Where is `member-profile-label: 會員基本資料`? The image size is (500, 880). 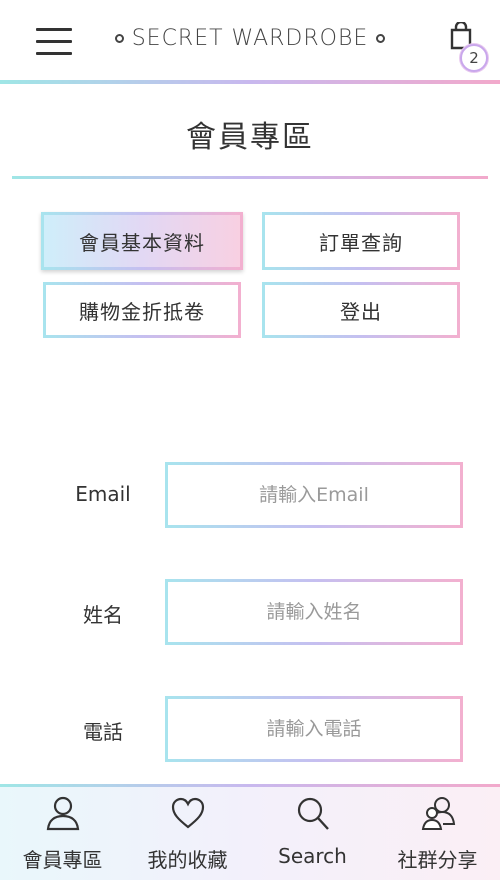 member-profile-label: 會員基本資料 is located at coordinates (142, 241).